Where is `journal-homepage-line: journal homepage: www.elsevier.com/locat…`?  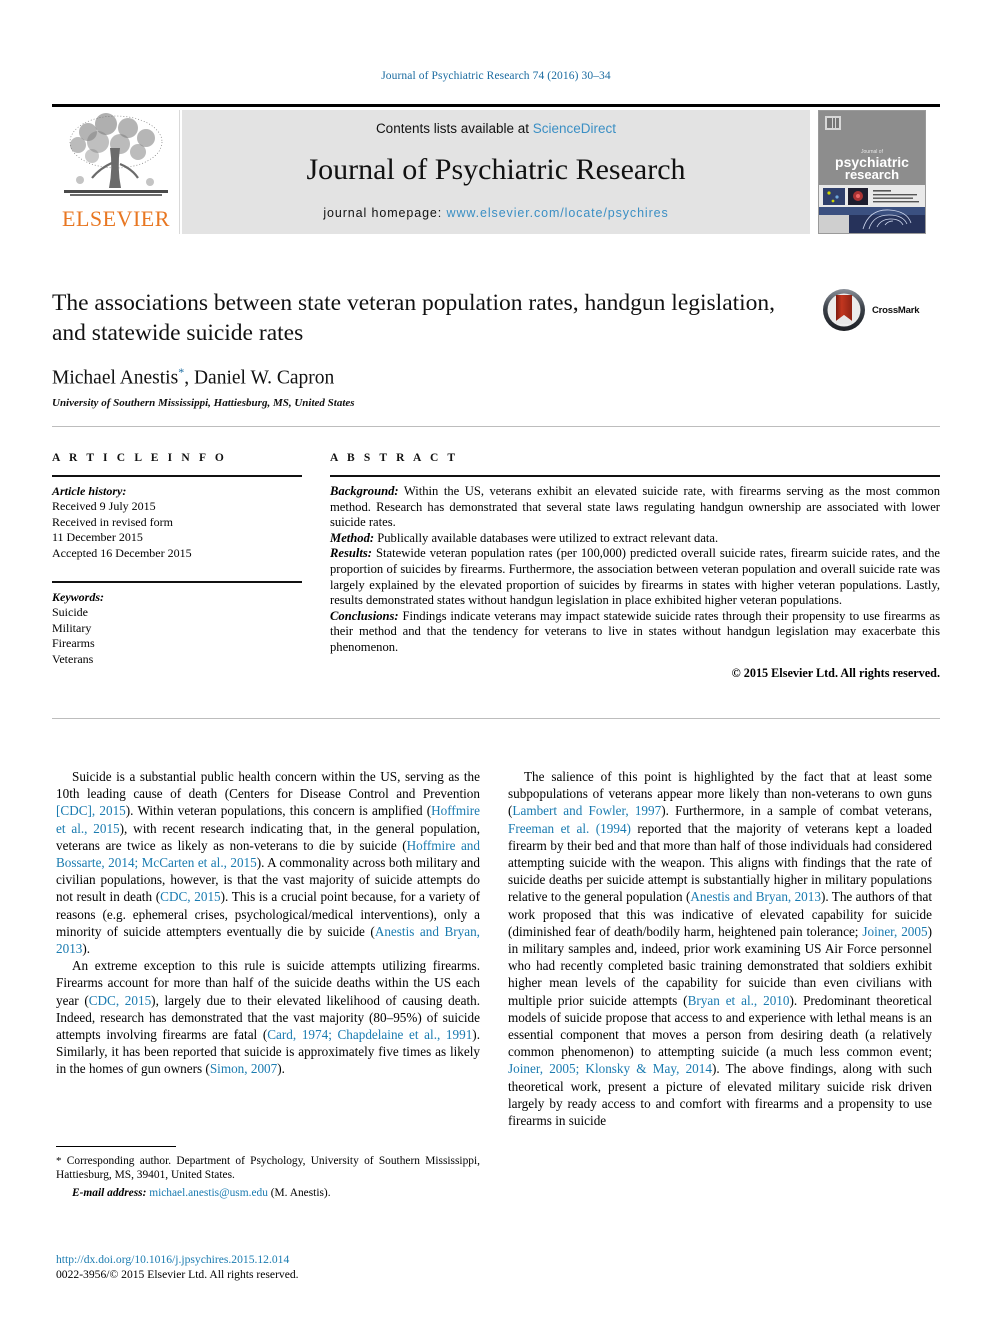
journal-homepage-line: journal homepage: www.elsevier.com/locat… is located at coordinates (496, 213).